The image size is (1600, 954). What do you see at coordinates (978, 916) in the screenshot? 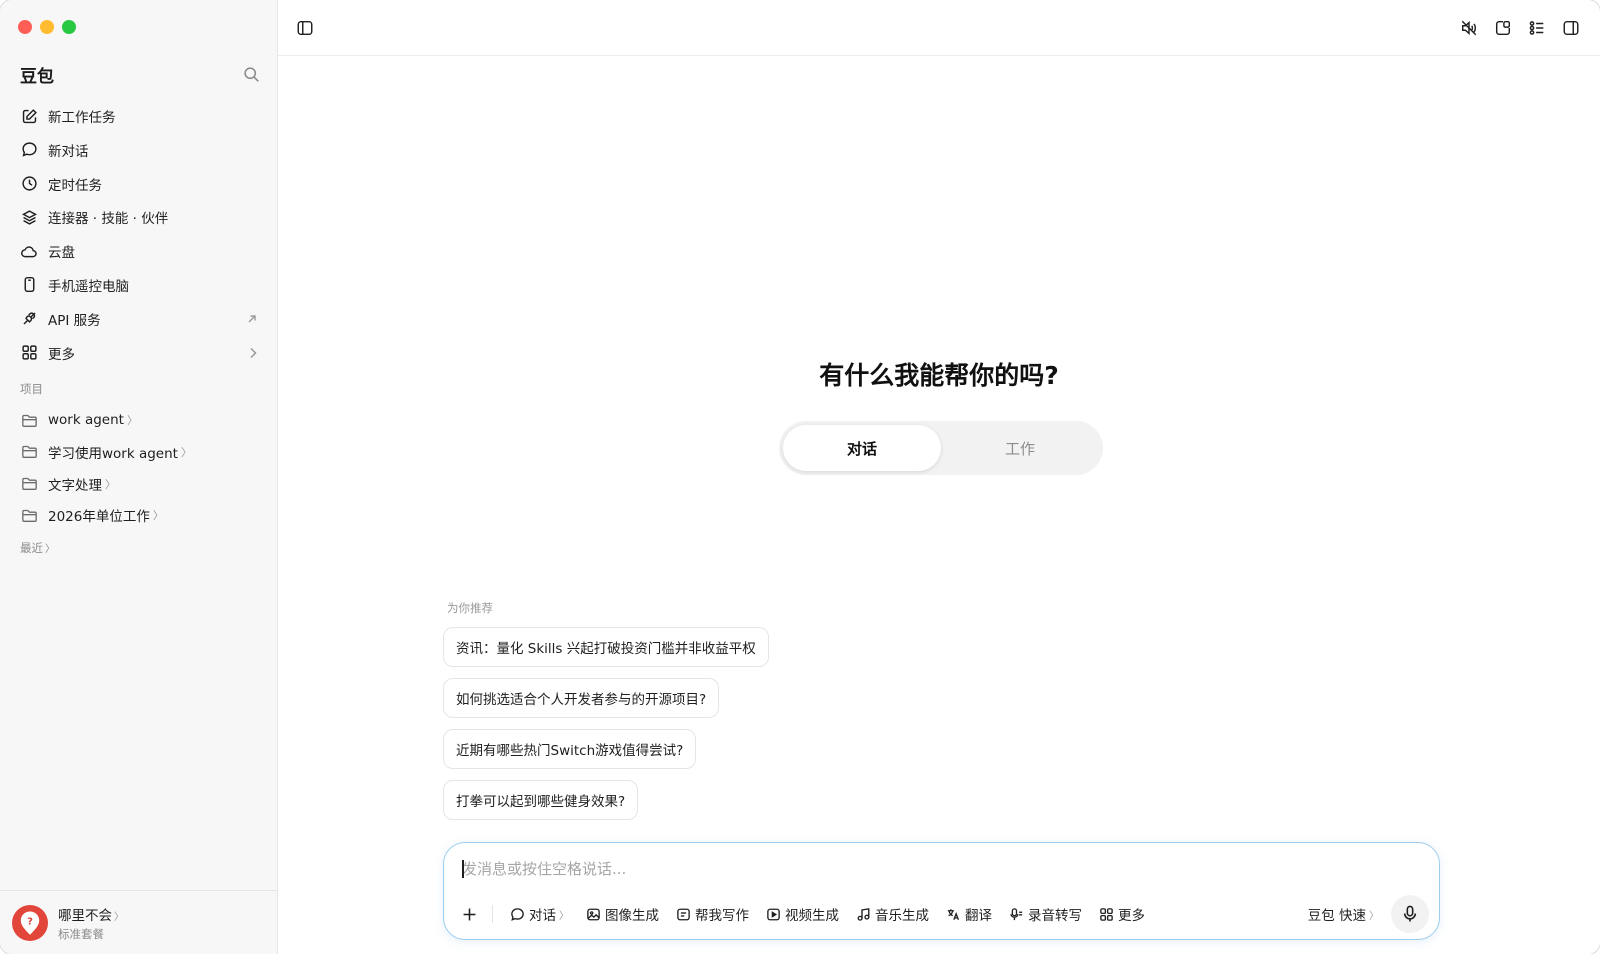
I see `tool-label: 翻译` at bounding box center [978, 916].